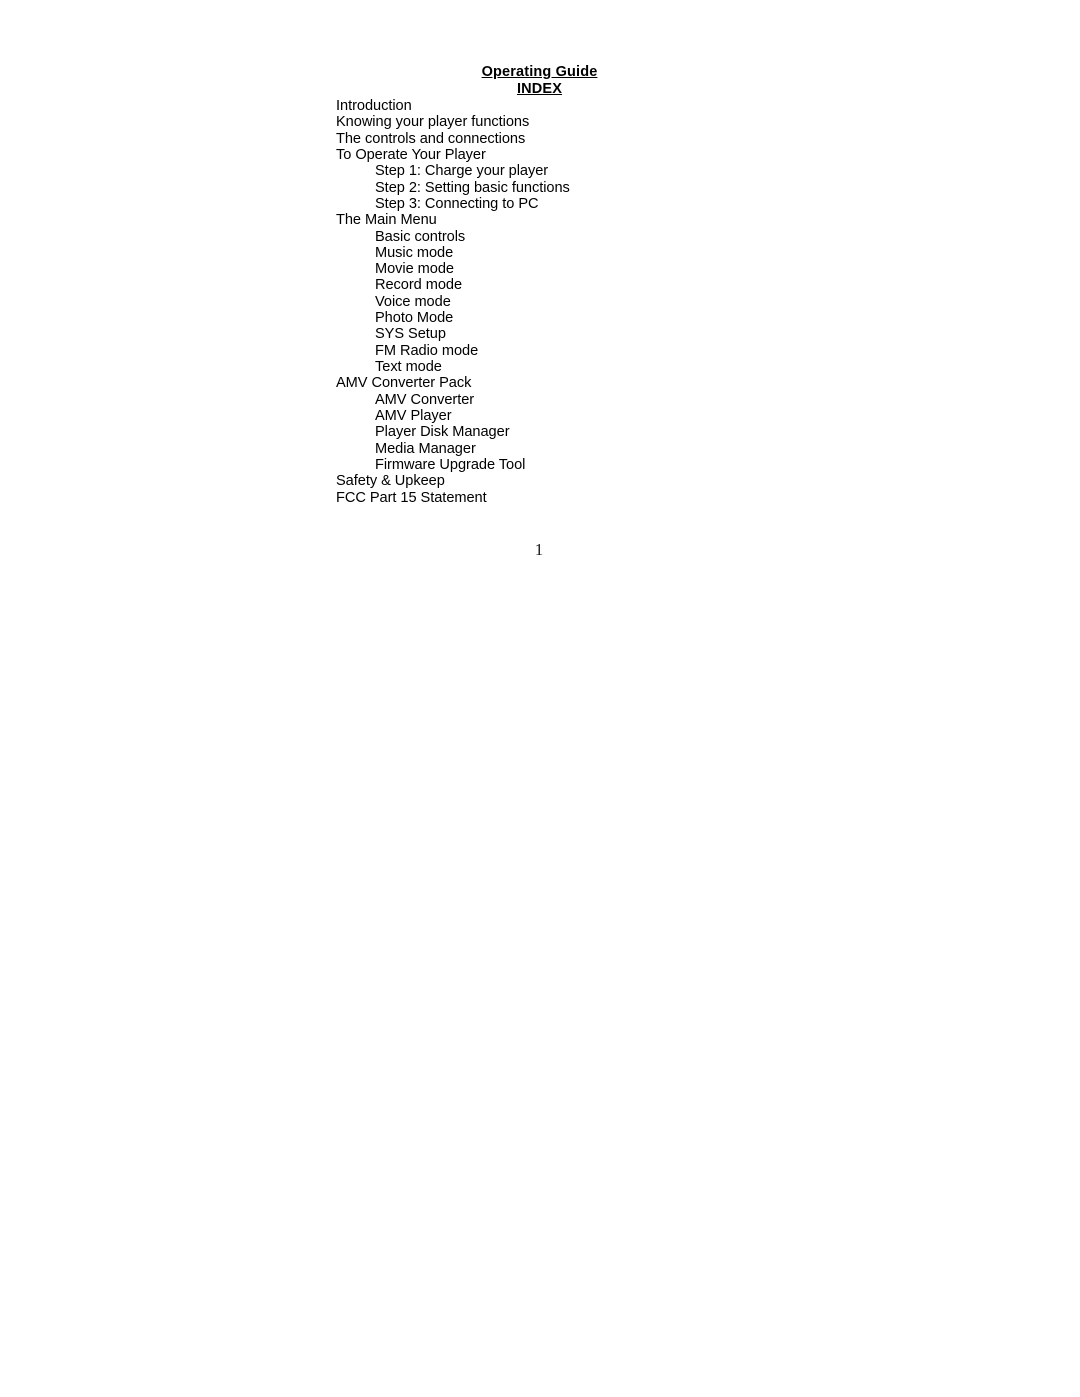 This screenshot has width=1080, height=1397. What do you see at coordinates (386, 220) in the screenshot?
I see `index-item: The Main Menu` at bounding box center [386, 220].